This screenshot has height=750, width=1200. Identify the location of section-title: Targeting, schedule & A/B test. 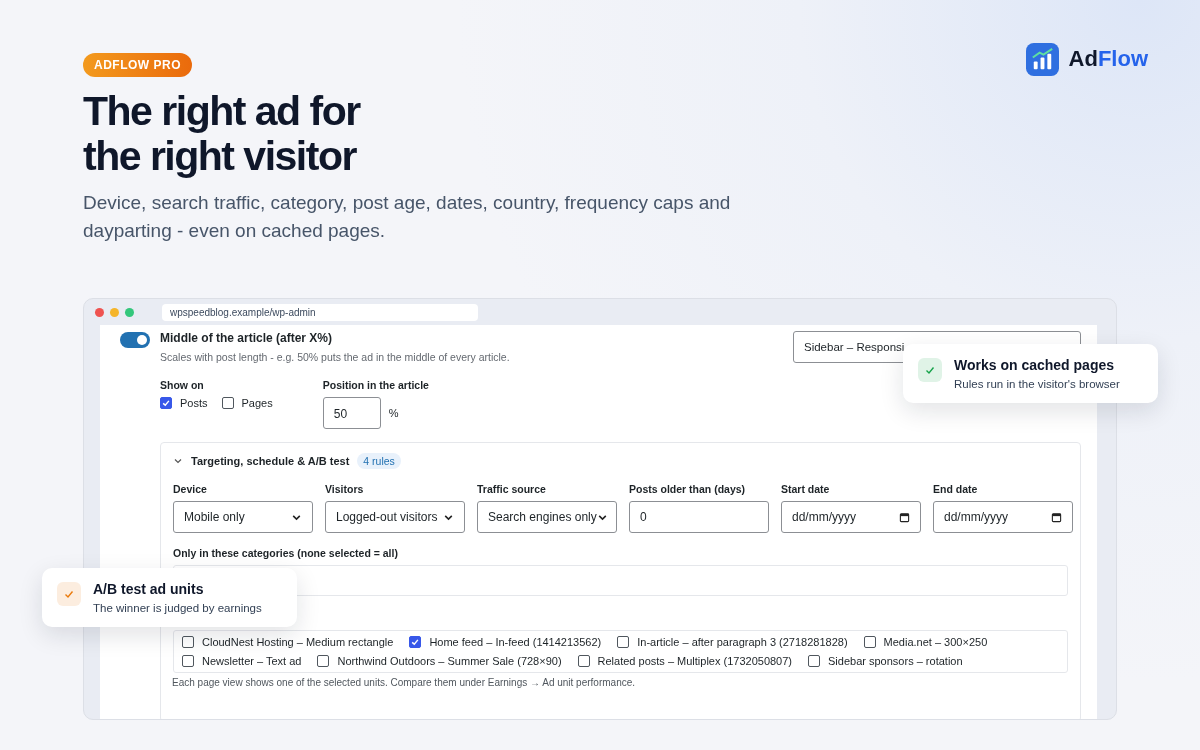
(270, 461).